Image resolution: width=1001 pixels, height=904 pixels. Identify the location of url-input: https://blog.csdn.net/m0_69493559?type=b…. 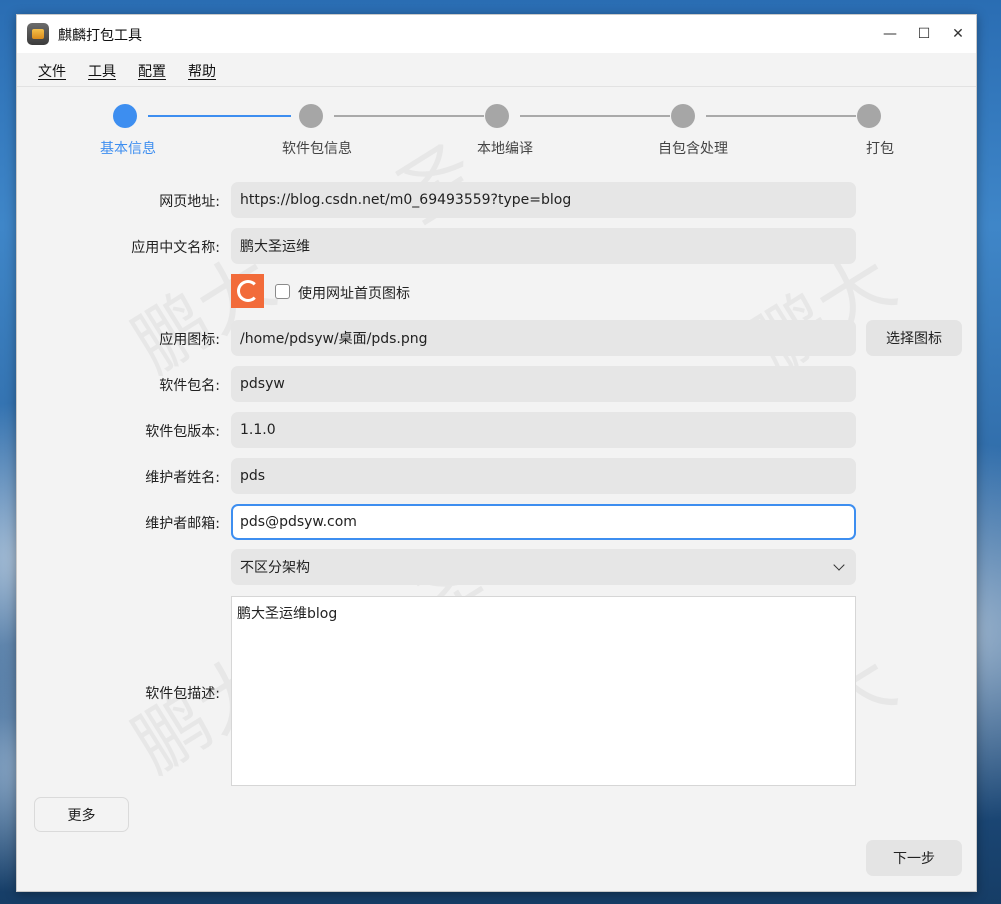
(543, 200).